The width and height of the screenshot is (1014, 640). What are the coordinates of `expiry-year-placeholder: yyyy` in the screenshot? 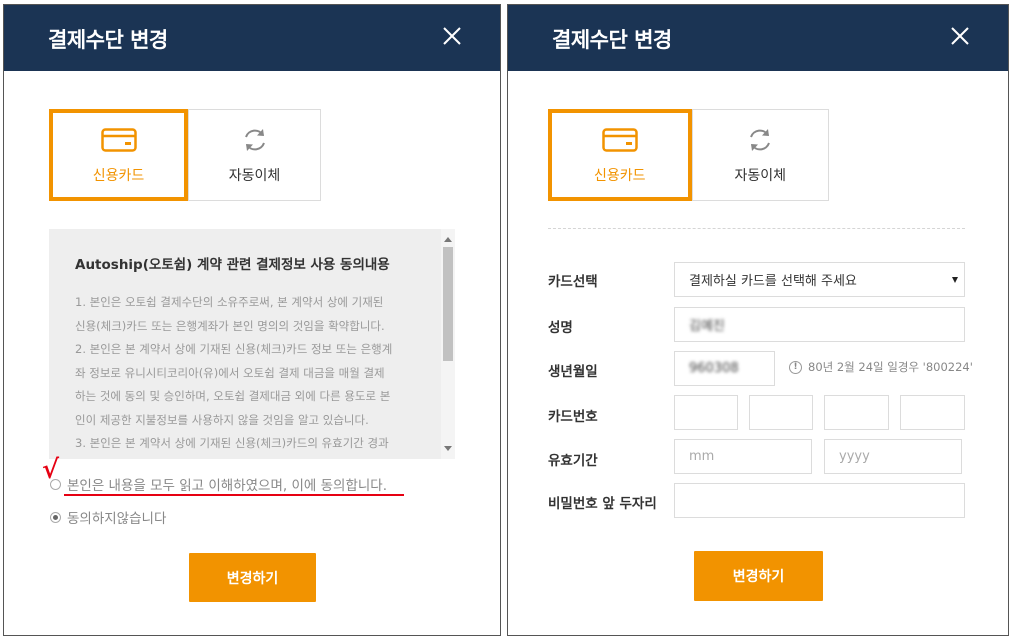 It's located at (854, 456).